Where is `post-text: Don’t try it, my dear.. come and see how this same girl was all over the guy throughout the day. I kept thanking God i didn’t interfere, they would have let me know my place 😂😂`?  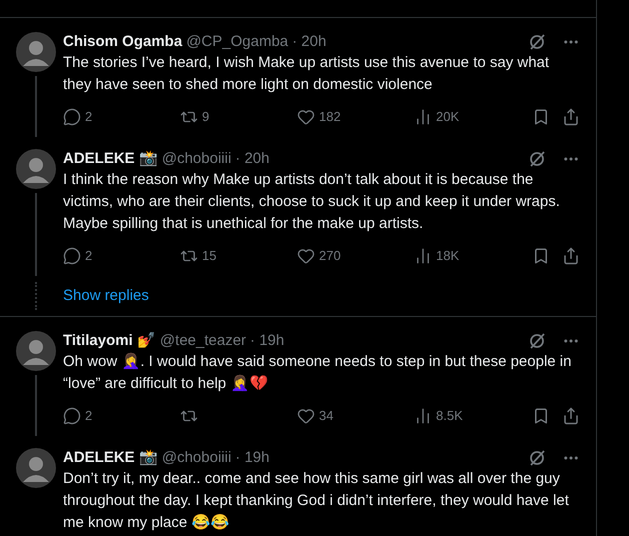
post-text: Don’t try it, my dear.. come and see how this same girl was all over the guy throughout the day. I kept thanking God i didn’t interfere, they would have let me know my place 😂😂 is located at coordinates (316, 501).